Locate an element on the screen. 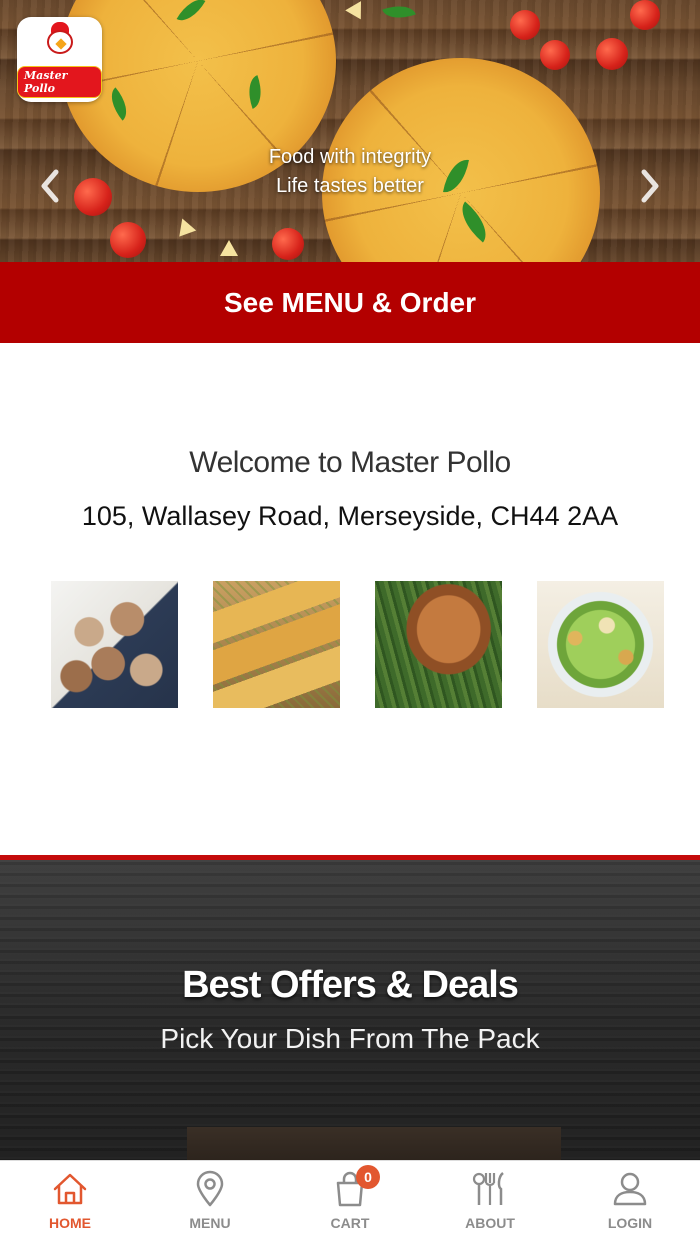  nav-about: ABOUT is located at coordinates (490, 1202).